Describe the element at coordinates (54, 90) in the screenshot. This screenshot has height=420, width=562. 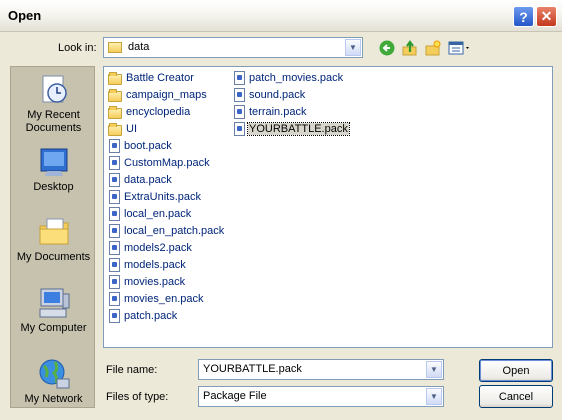
I see `recent-documents-icon` at that location.